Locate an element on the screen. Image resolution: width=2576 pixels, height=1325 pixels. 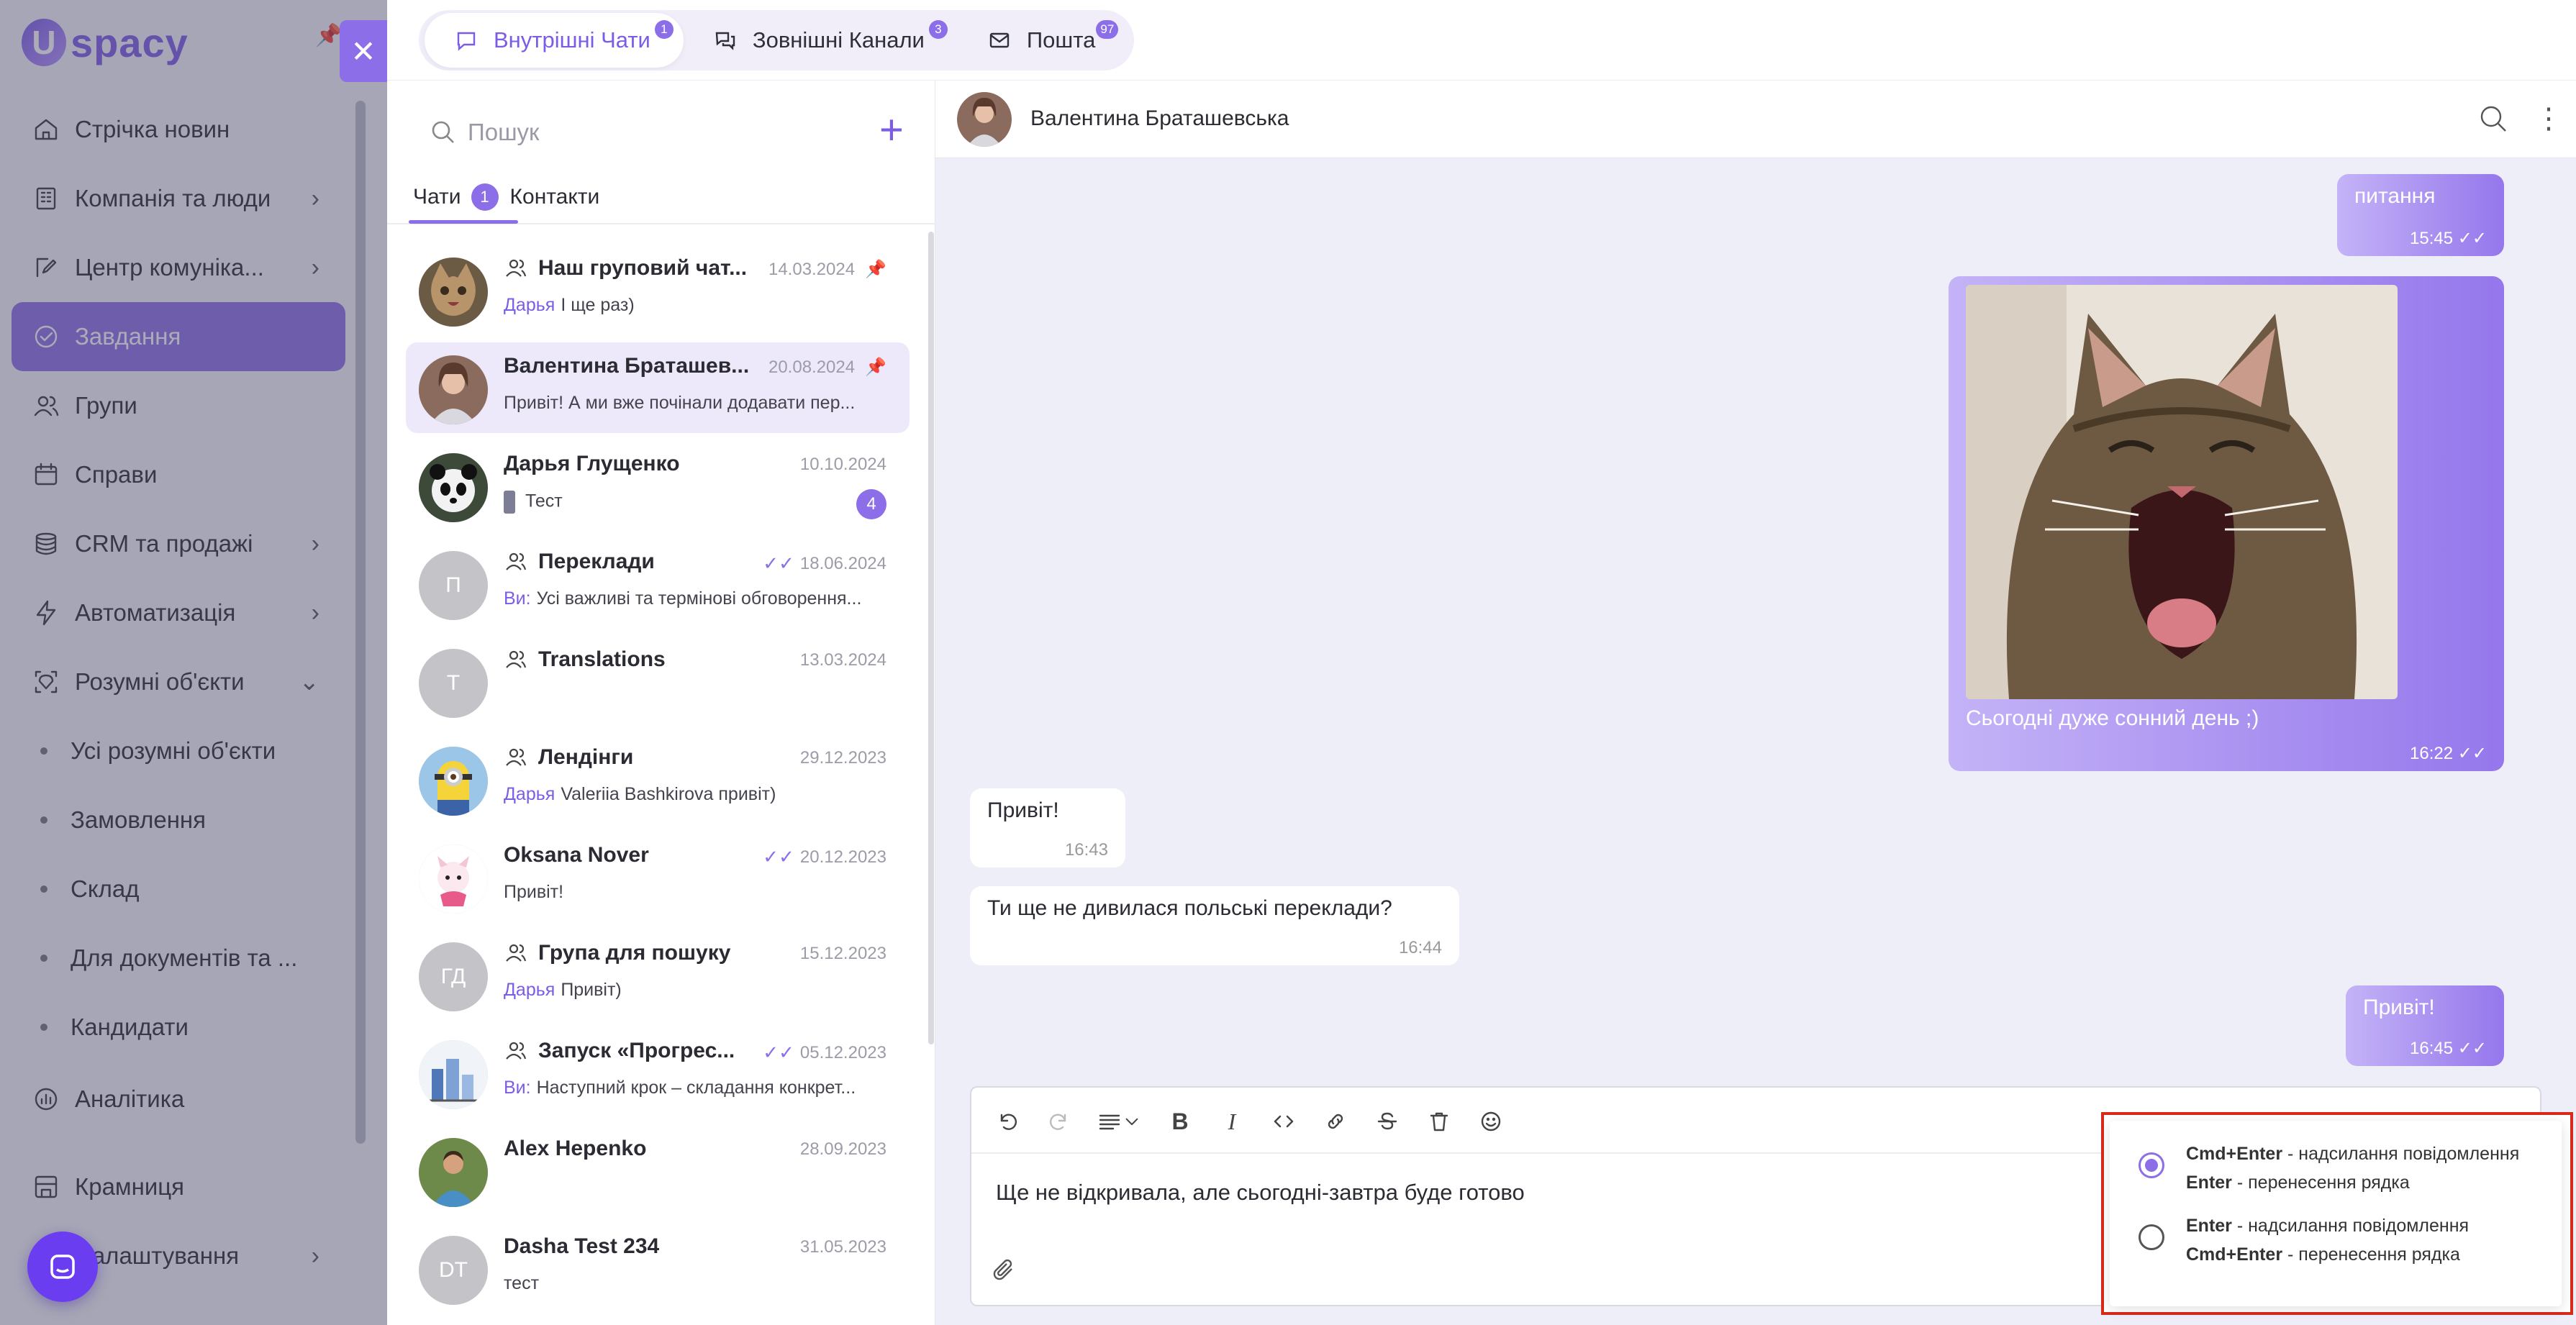
preview-sender: Ви: is located at coordinates (517, 598).